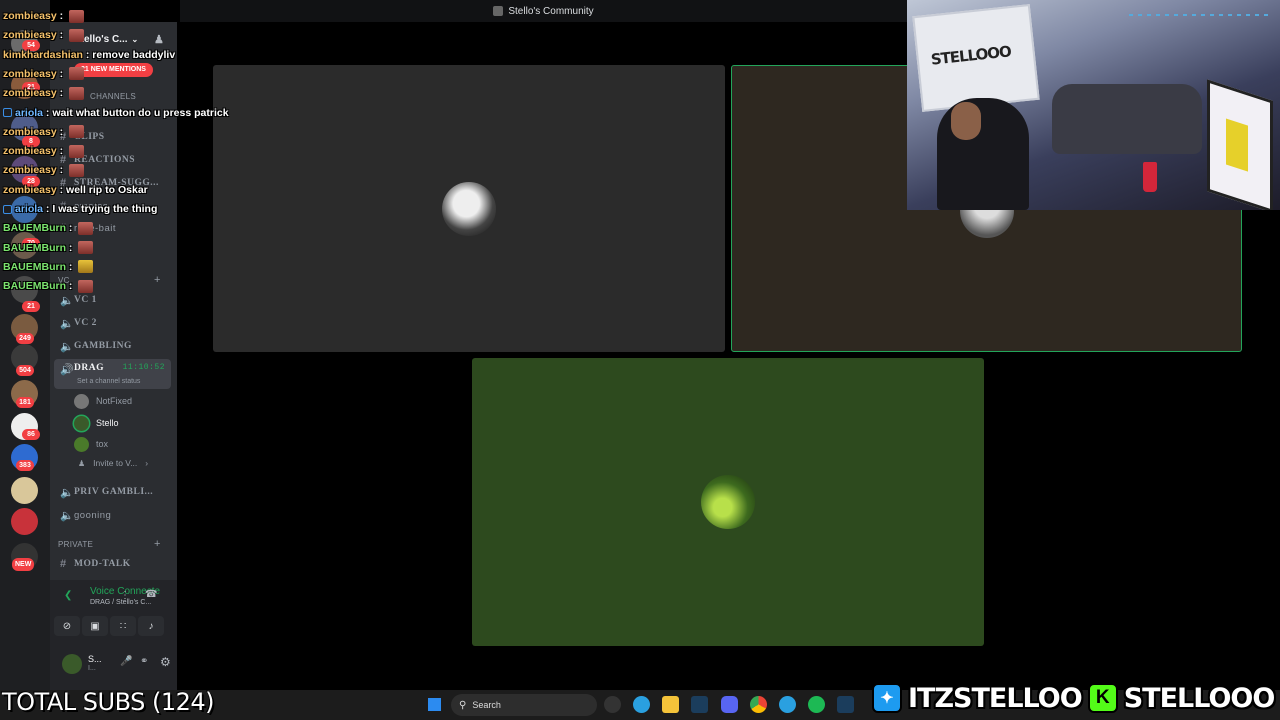 The width and height of the screenshot is (1280, 720). What do you see at coordinates (113, 70) in the screenshot?
I see `new-mentions-pill: 21 NEW MENTIONS` at bounding box center [113, 70].